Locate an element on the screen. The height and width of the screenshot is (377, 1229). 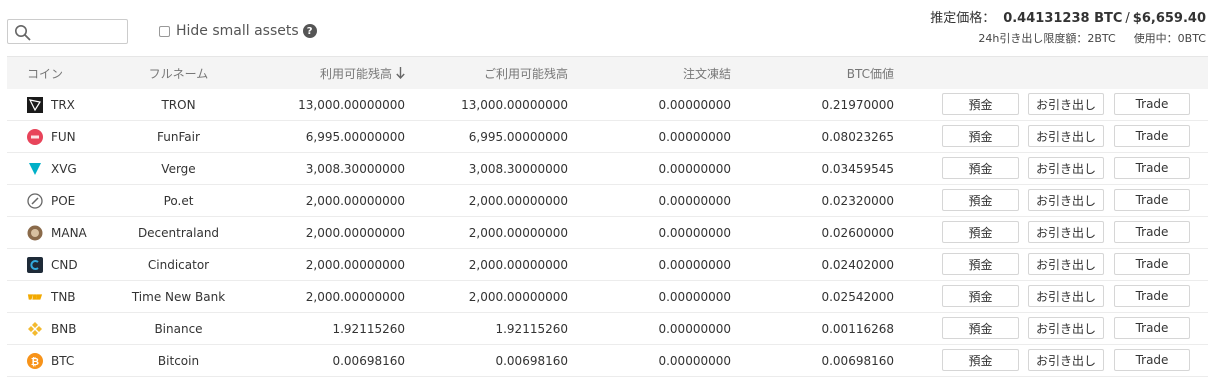
coin-symbol: TNB is located at coordinates (63, 296).